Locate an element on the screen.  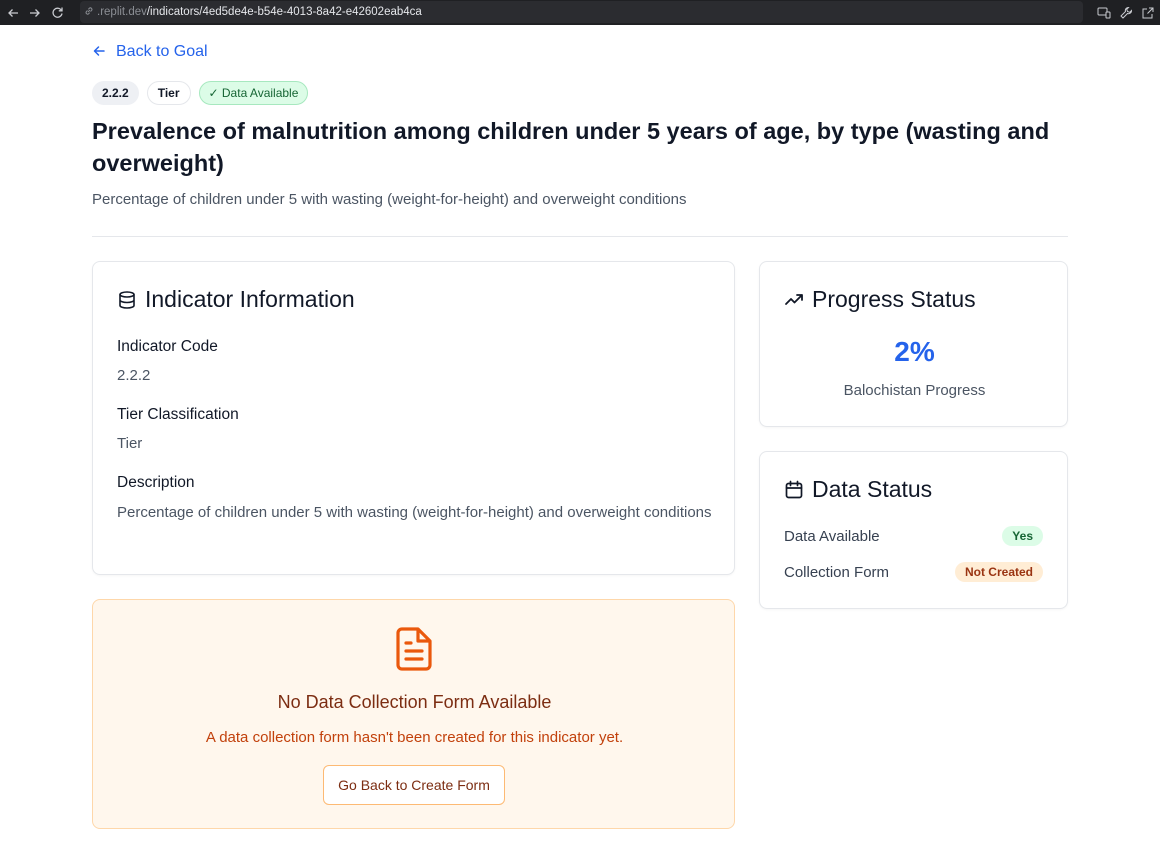
code-badge: 2.2.2 is located at coordinates (115, 93).